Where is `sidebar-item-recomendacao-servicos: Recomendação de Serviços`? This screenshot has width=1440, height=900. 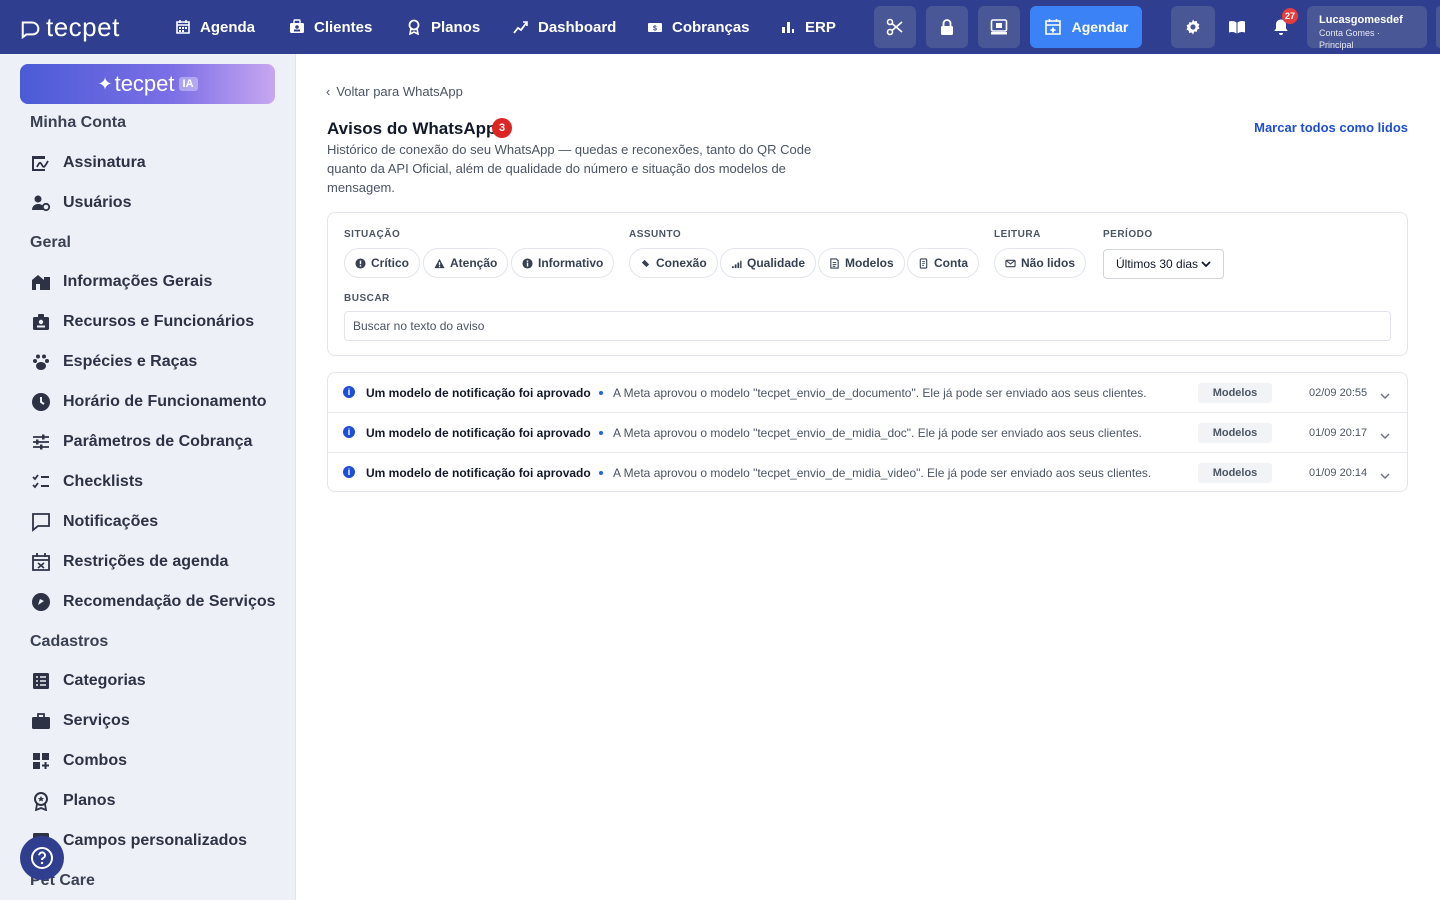 sidebar-item-recomendacao-servicos: Recomendação de Serviços is located at coordinates (153, 602).